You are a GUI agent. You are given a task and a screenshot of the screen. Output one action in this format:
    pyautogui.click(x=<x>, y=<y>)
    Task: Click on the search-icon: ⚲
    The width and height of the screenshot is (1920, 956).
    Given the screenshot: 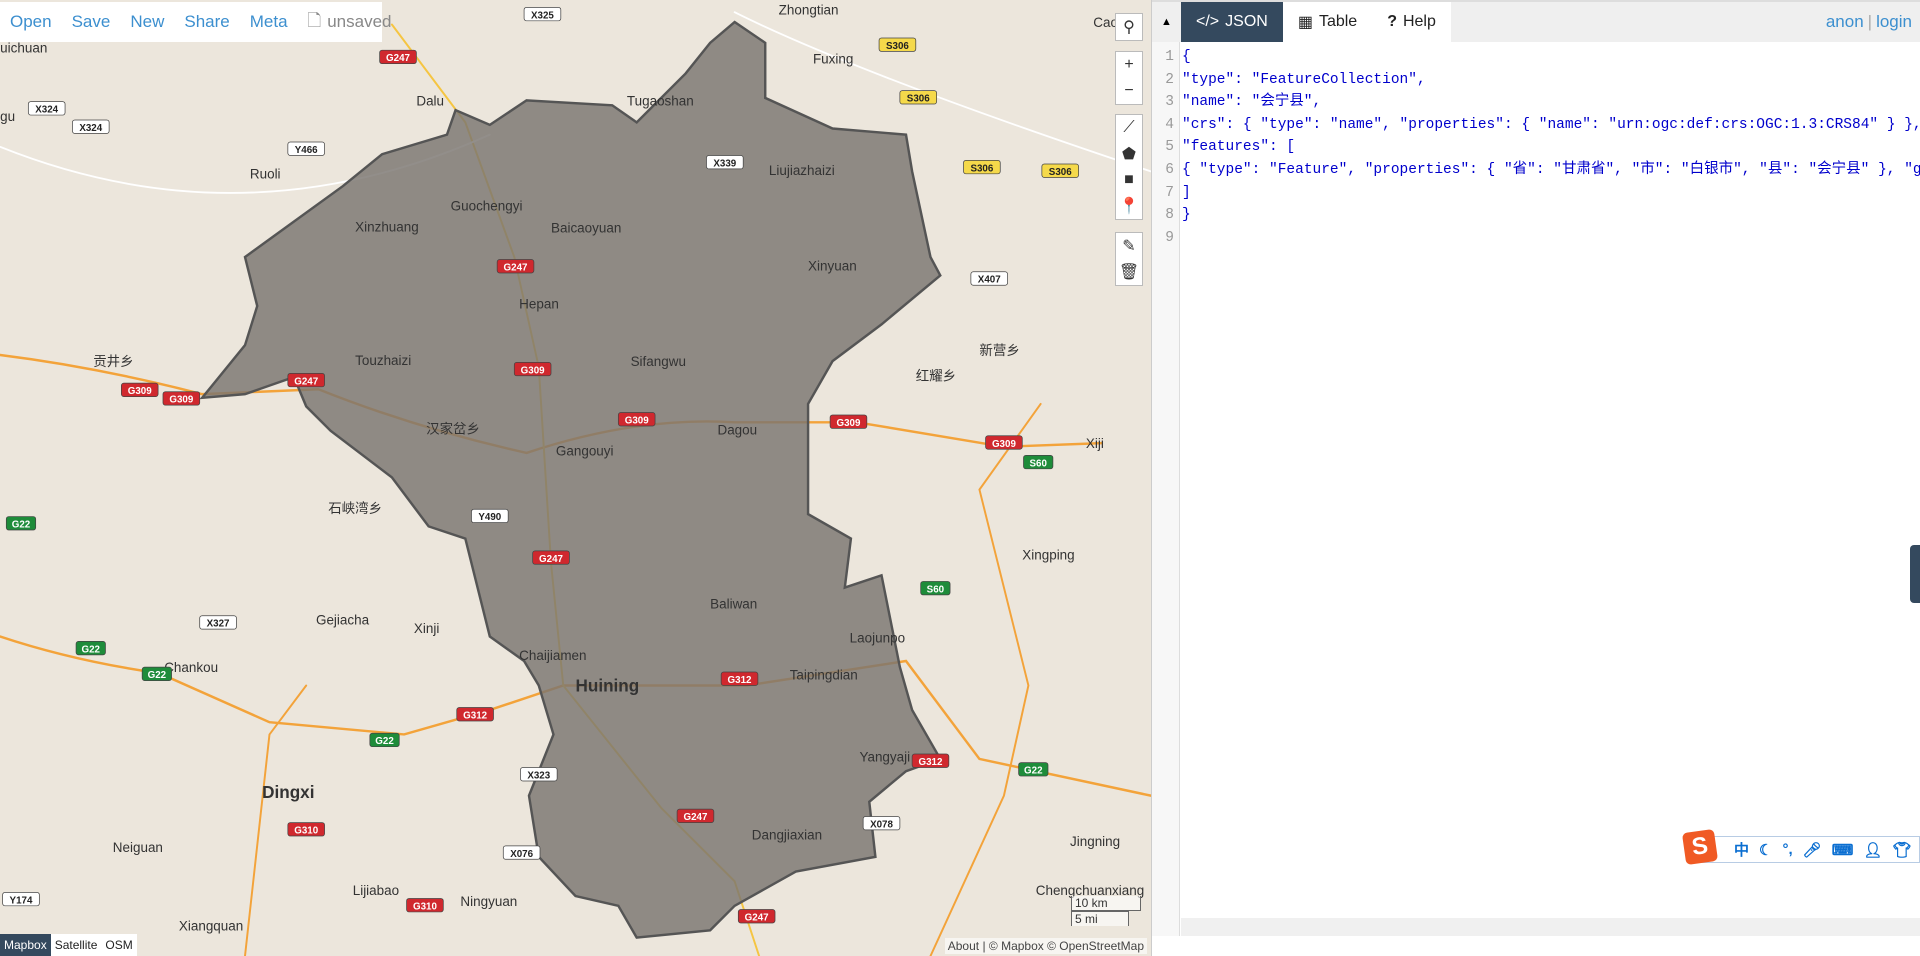 What is the action you would take?
    pyautogui.click(x=1129, y=27)
    